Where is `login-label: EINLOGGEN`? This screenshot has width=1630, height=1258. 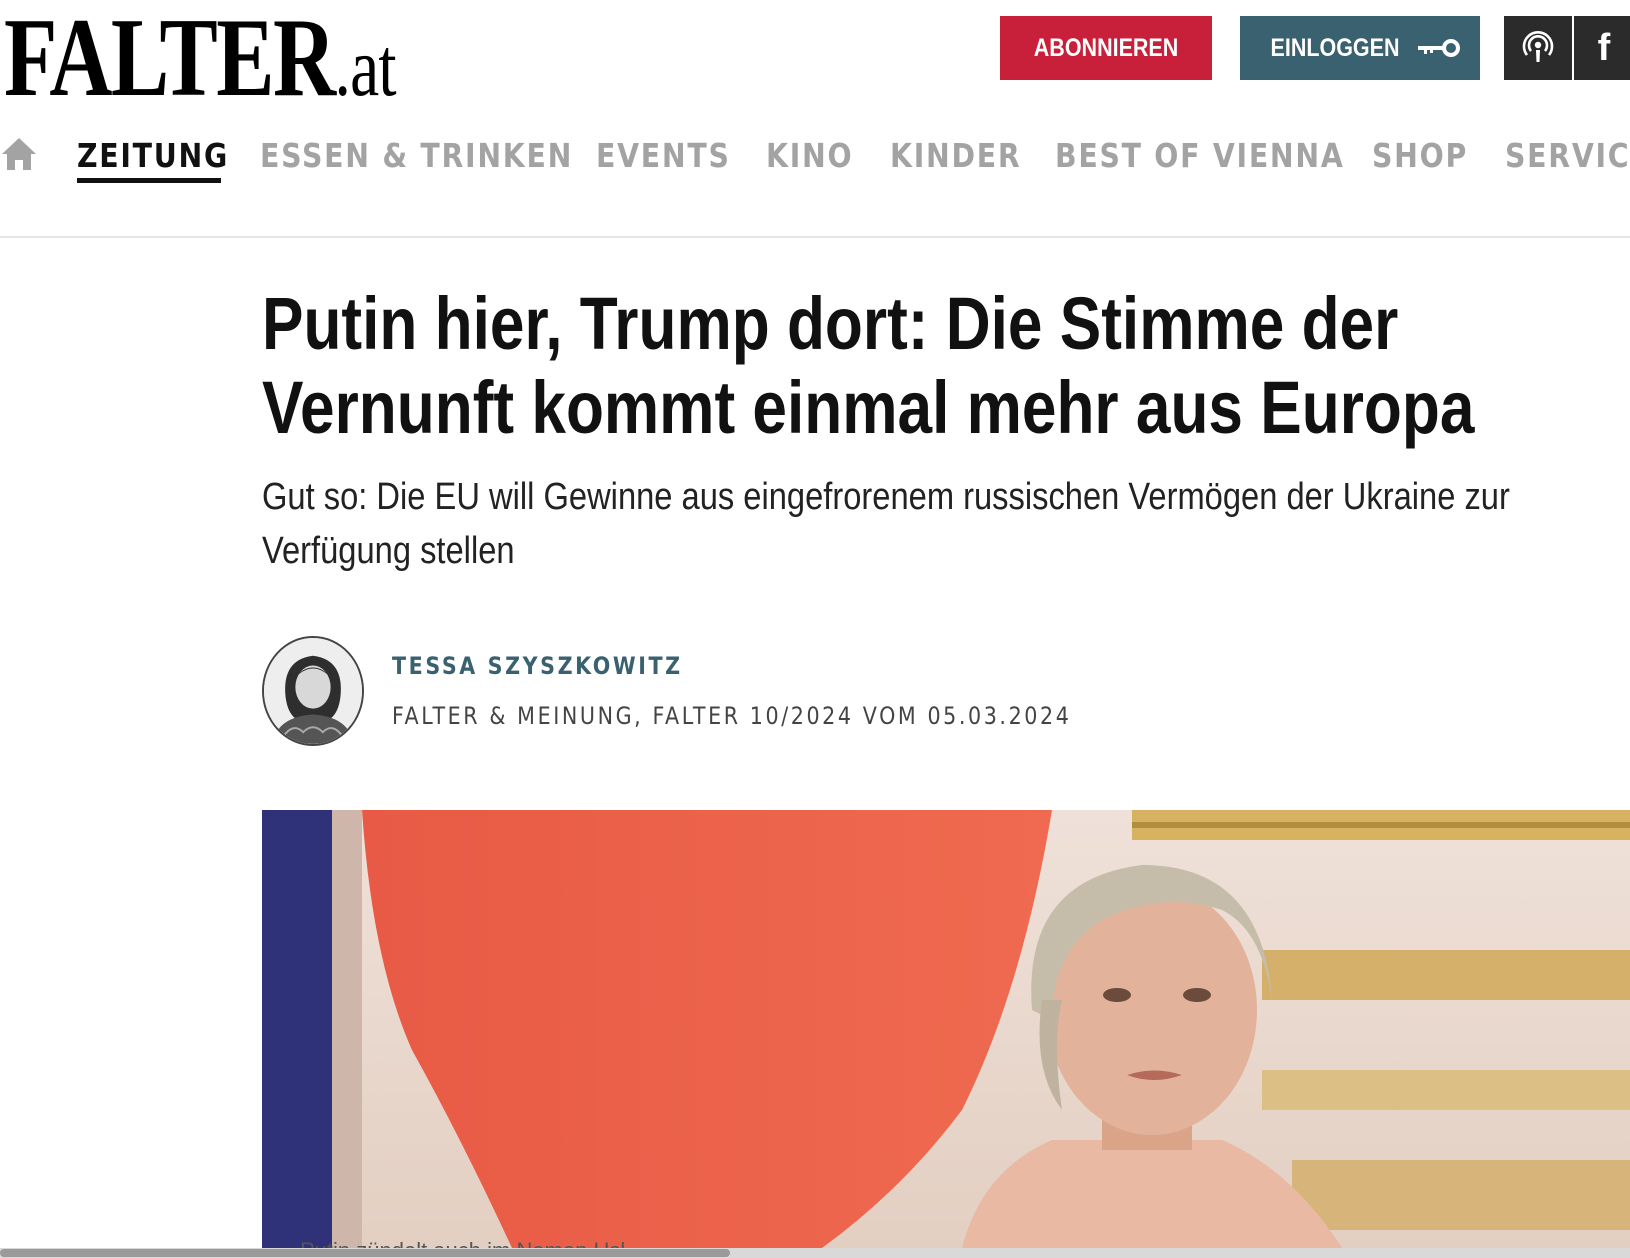
login-label: EINLOGGEN is located at coordinates (1335, 47).